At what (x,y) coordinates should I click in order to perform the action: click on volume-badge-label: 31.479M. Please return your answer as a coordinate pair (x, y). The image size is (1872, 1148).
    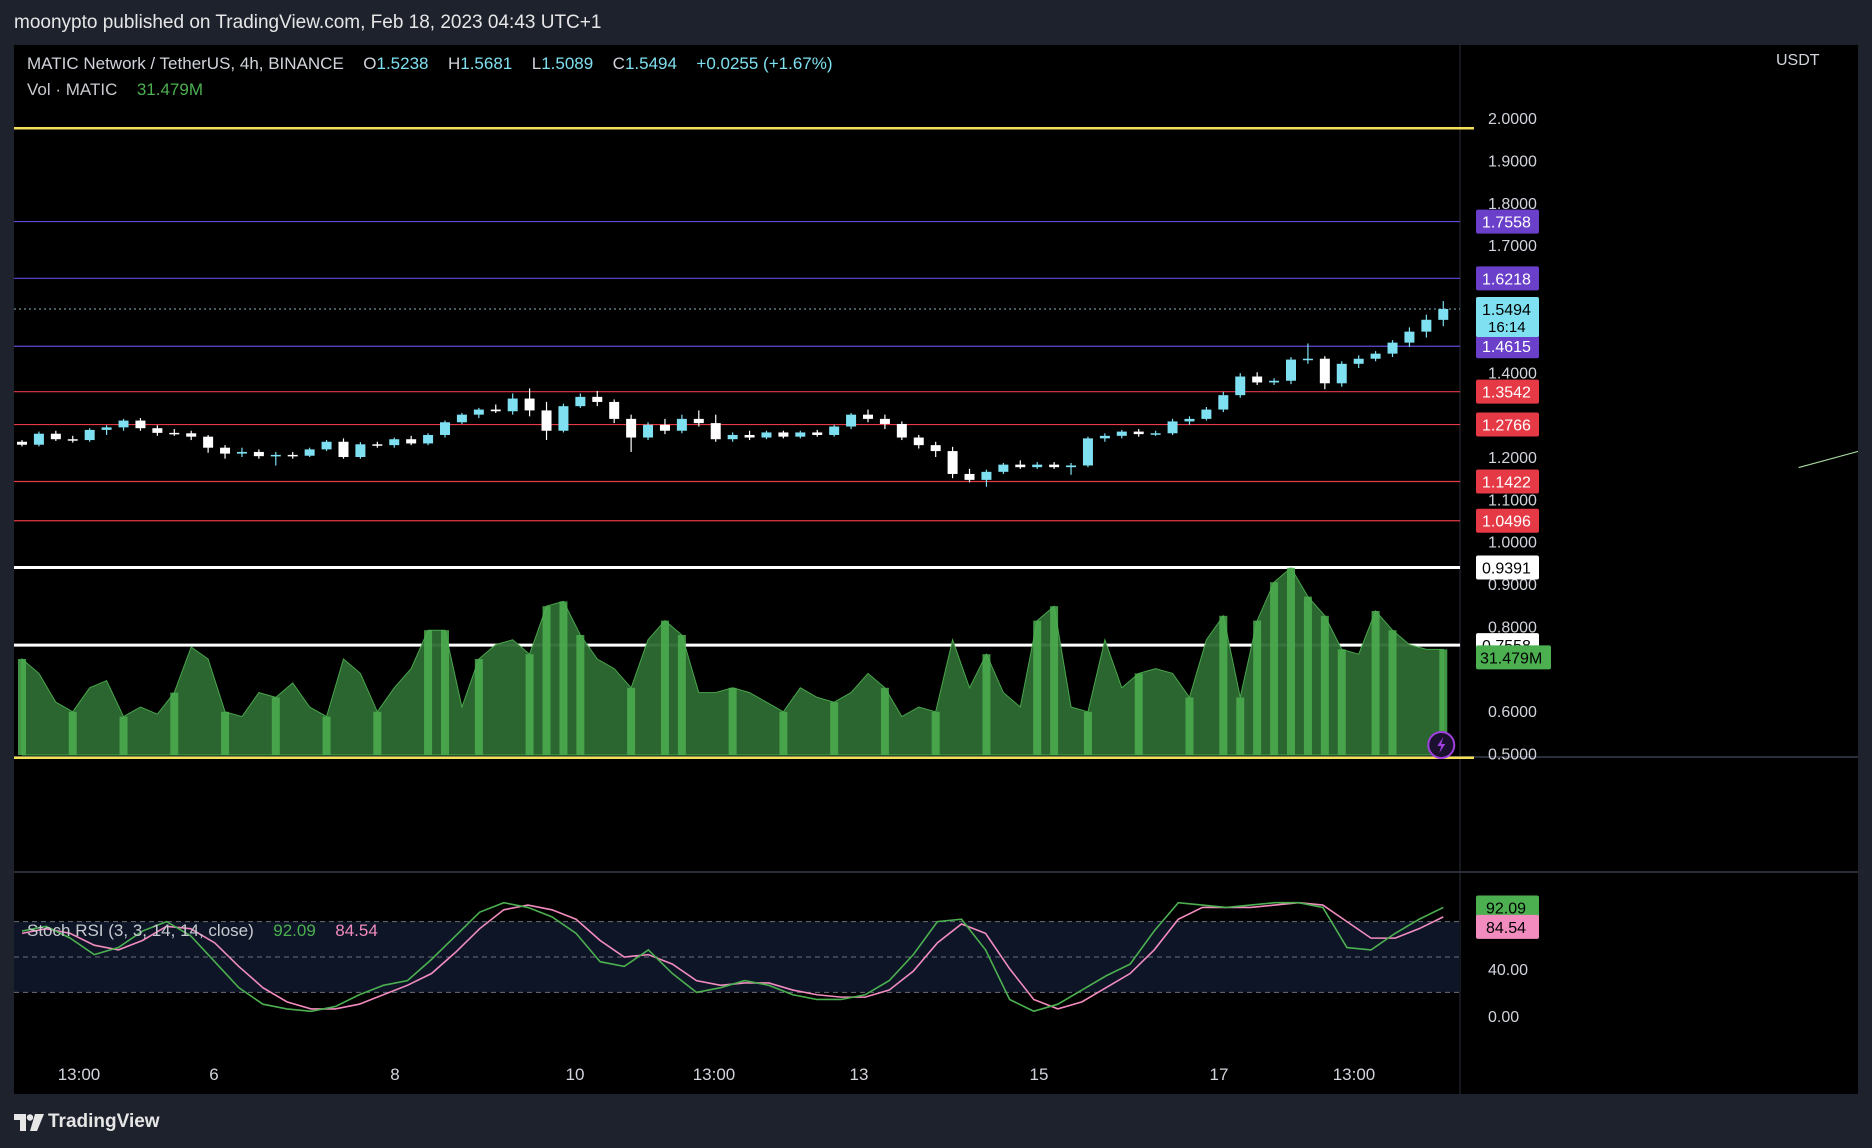
    Looking at the image, I should click on (1511, 658).